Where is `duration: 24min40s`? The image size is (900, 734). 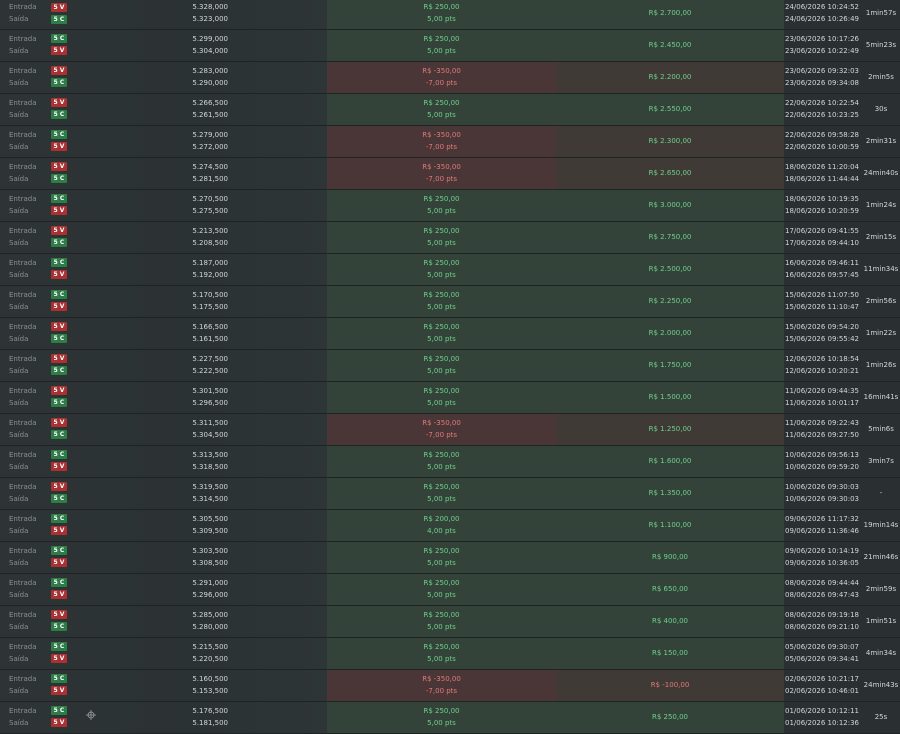 duration: 24min40s is located at coordinates (881, 173).